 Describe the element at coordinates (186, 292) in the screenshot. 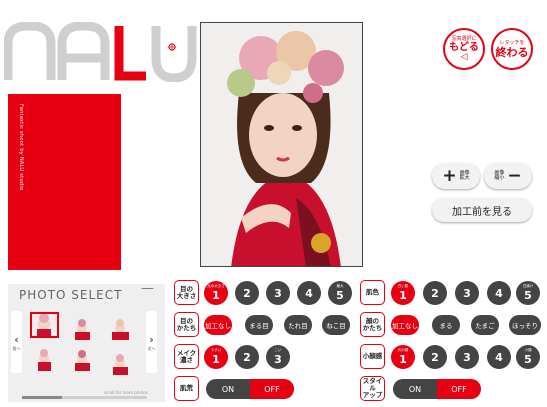

I see `eye-size-label: 目の 大きさ` at that location.